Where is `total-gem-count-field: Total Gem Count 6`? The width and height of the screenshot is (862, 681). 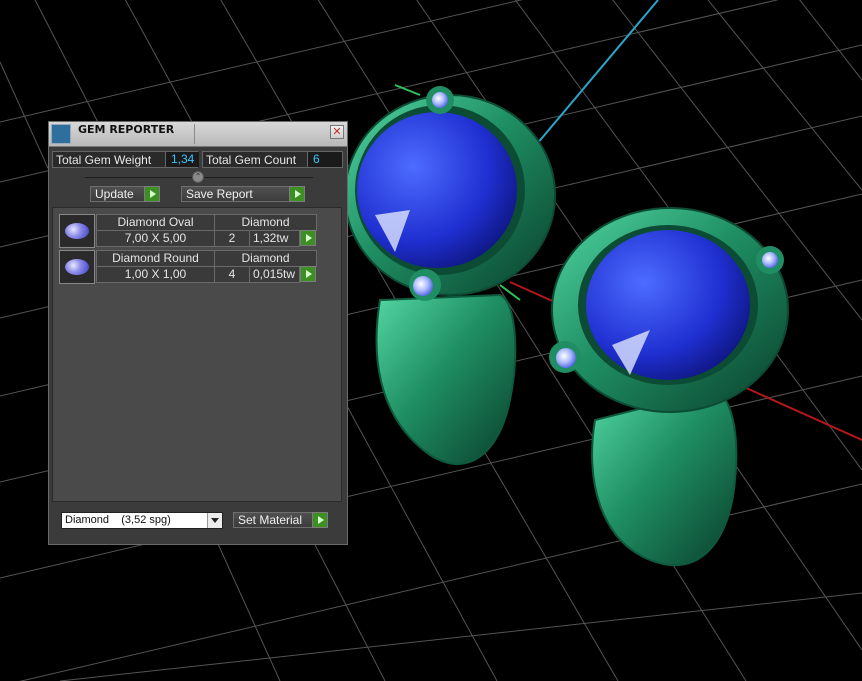 total-gem-count-field: Total Gem Count 6 is located at coordinates (272, 159).